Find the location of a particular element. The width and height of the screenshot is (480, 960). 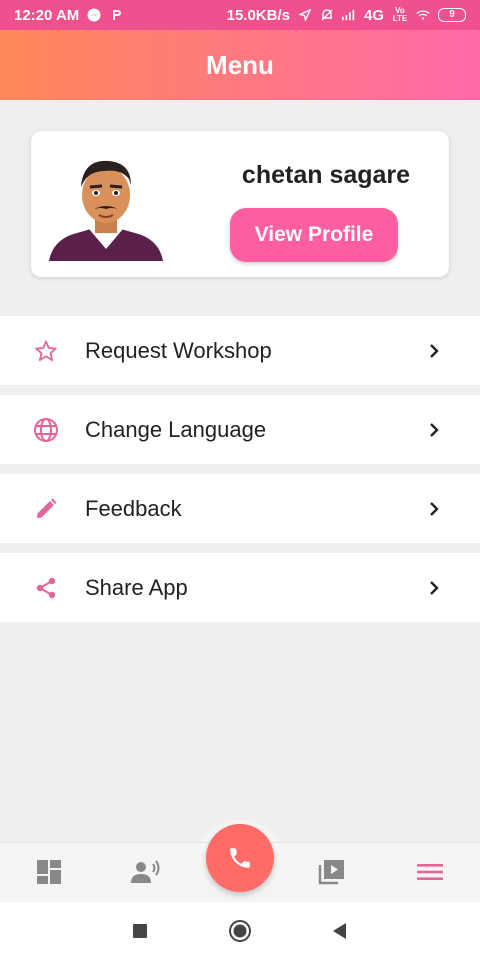

menu-item-request-workshop: Request Workshop is located at coordinates (240, 350).